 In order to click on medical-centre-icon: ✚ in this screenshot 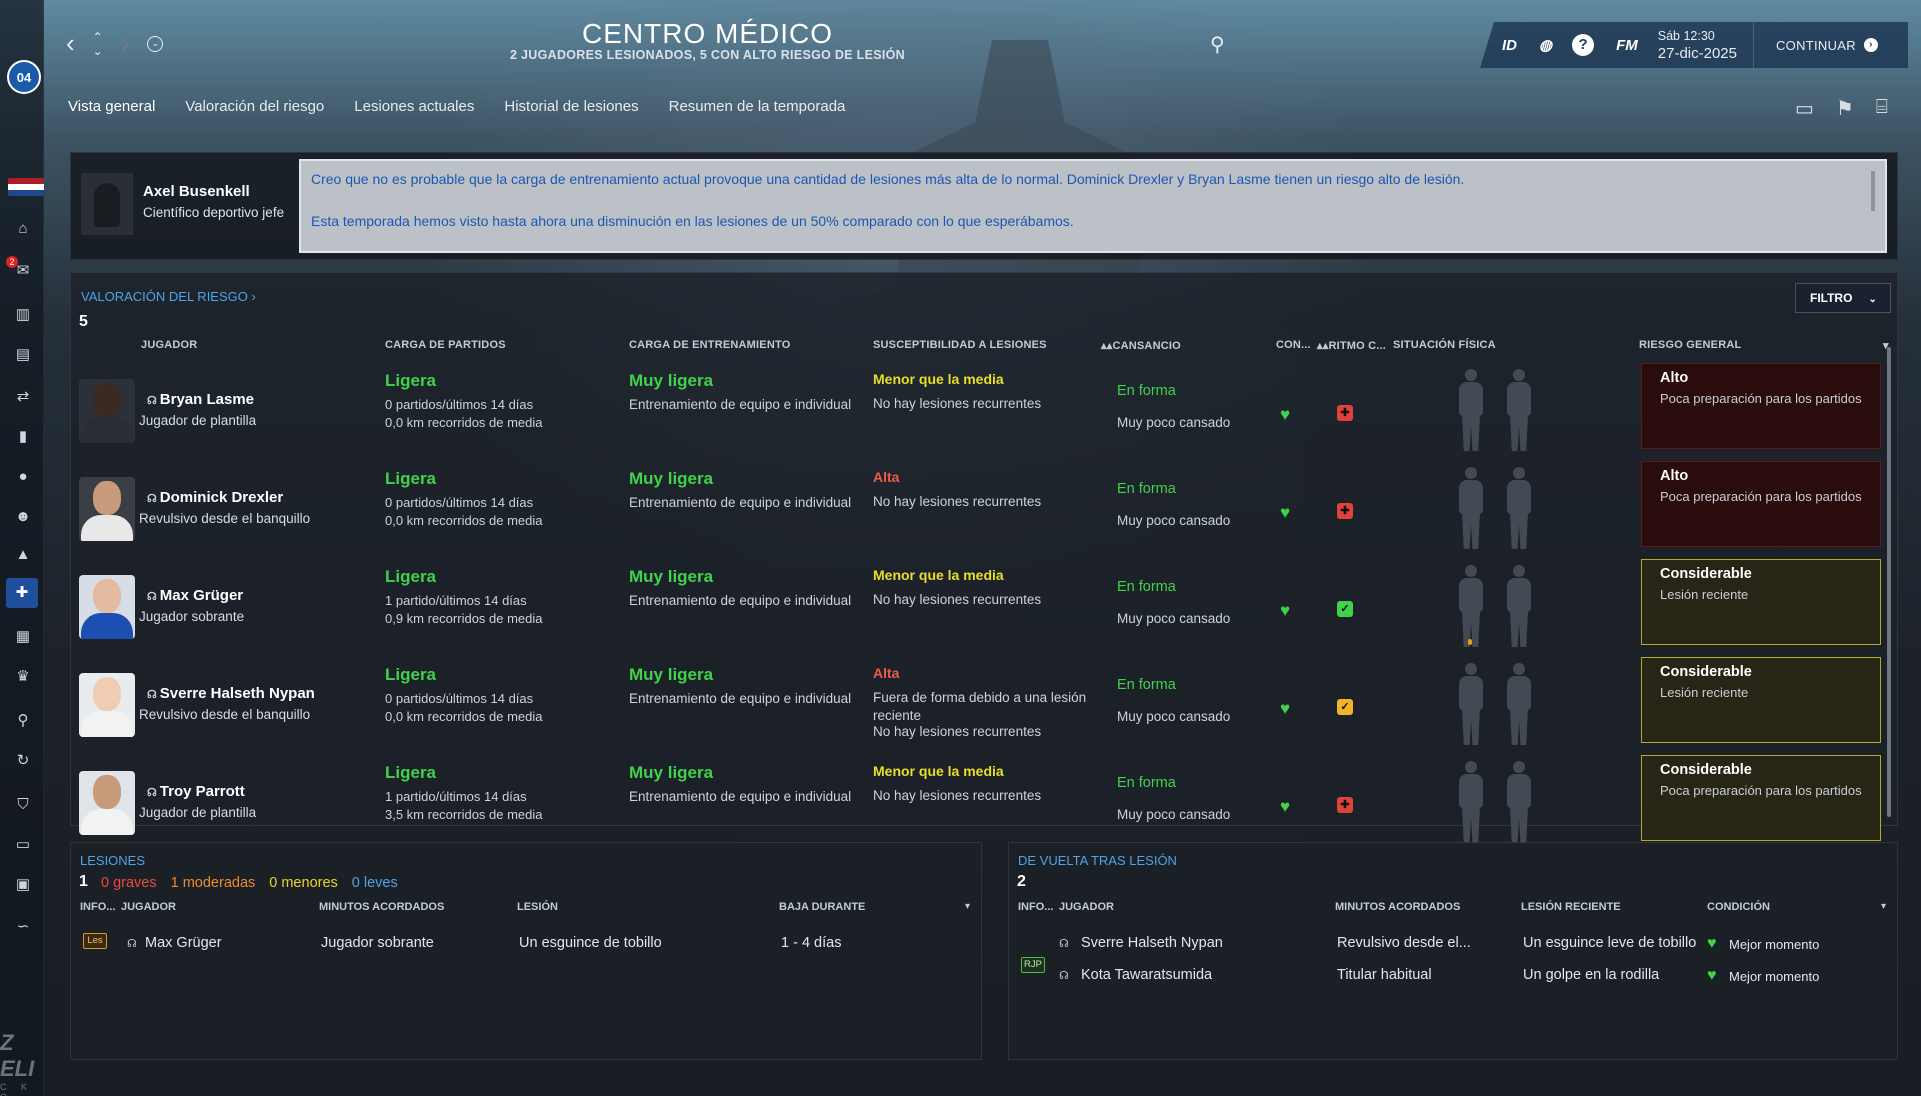, I will do `click(22, 593)`.